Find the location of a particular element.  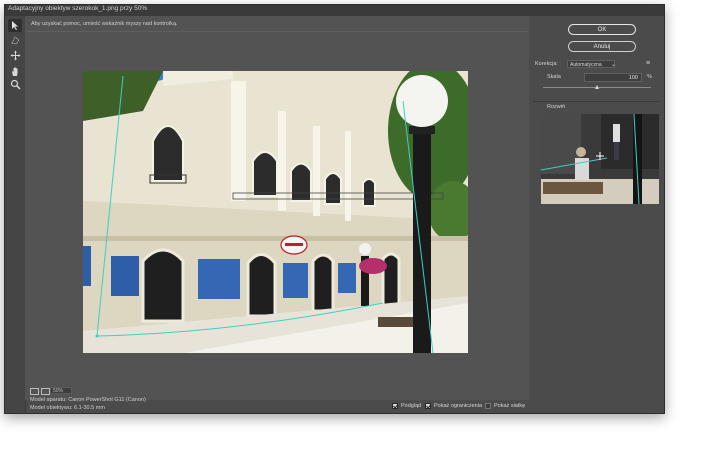

preview-checkbox-label: Podgląd is located at coordinates (411, 406).